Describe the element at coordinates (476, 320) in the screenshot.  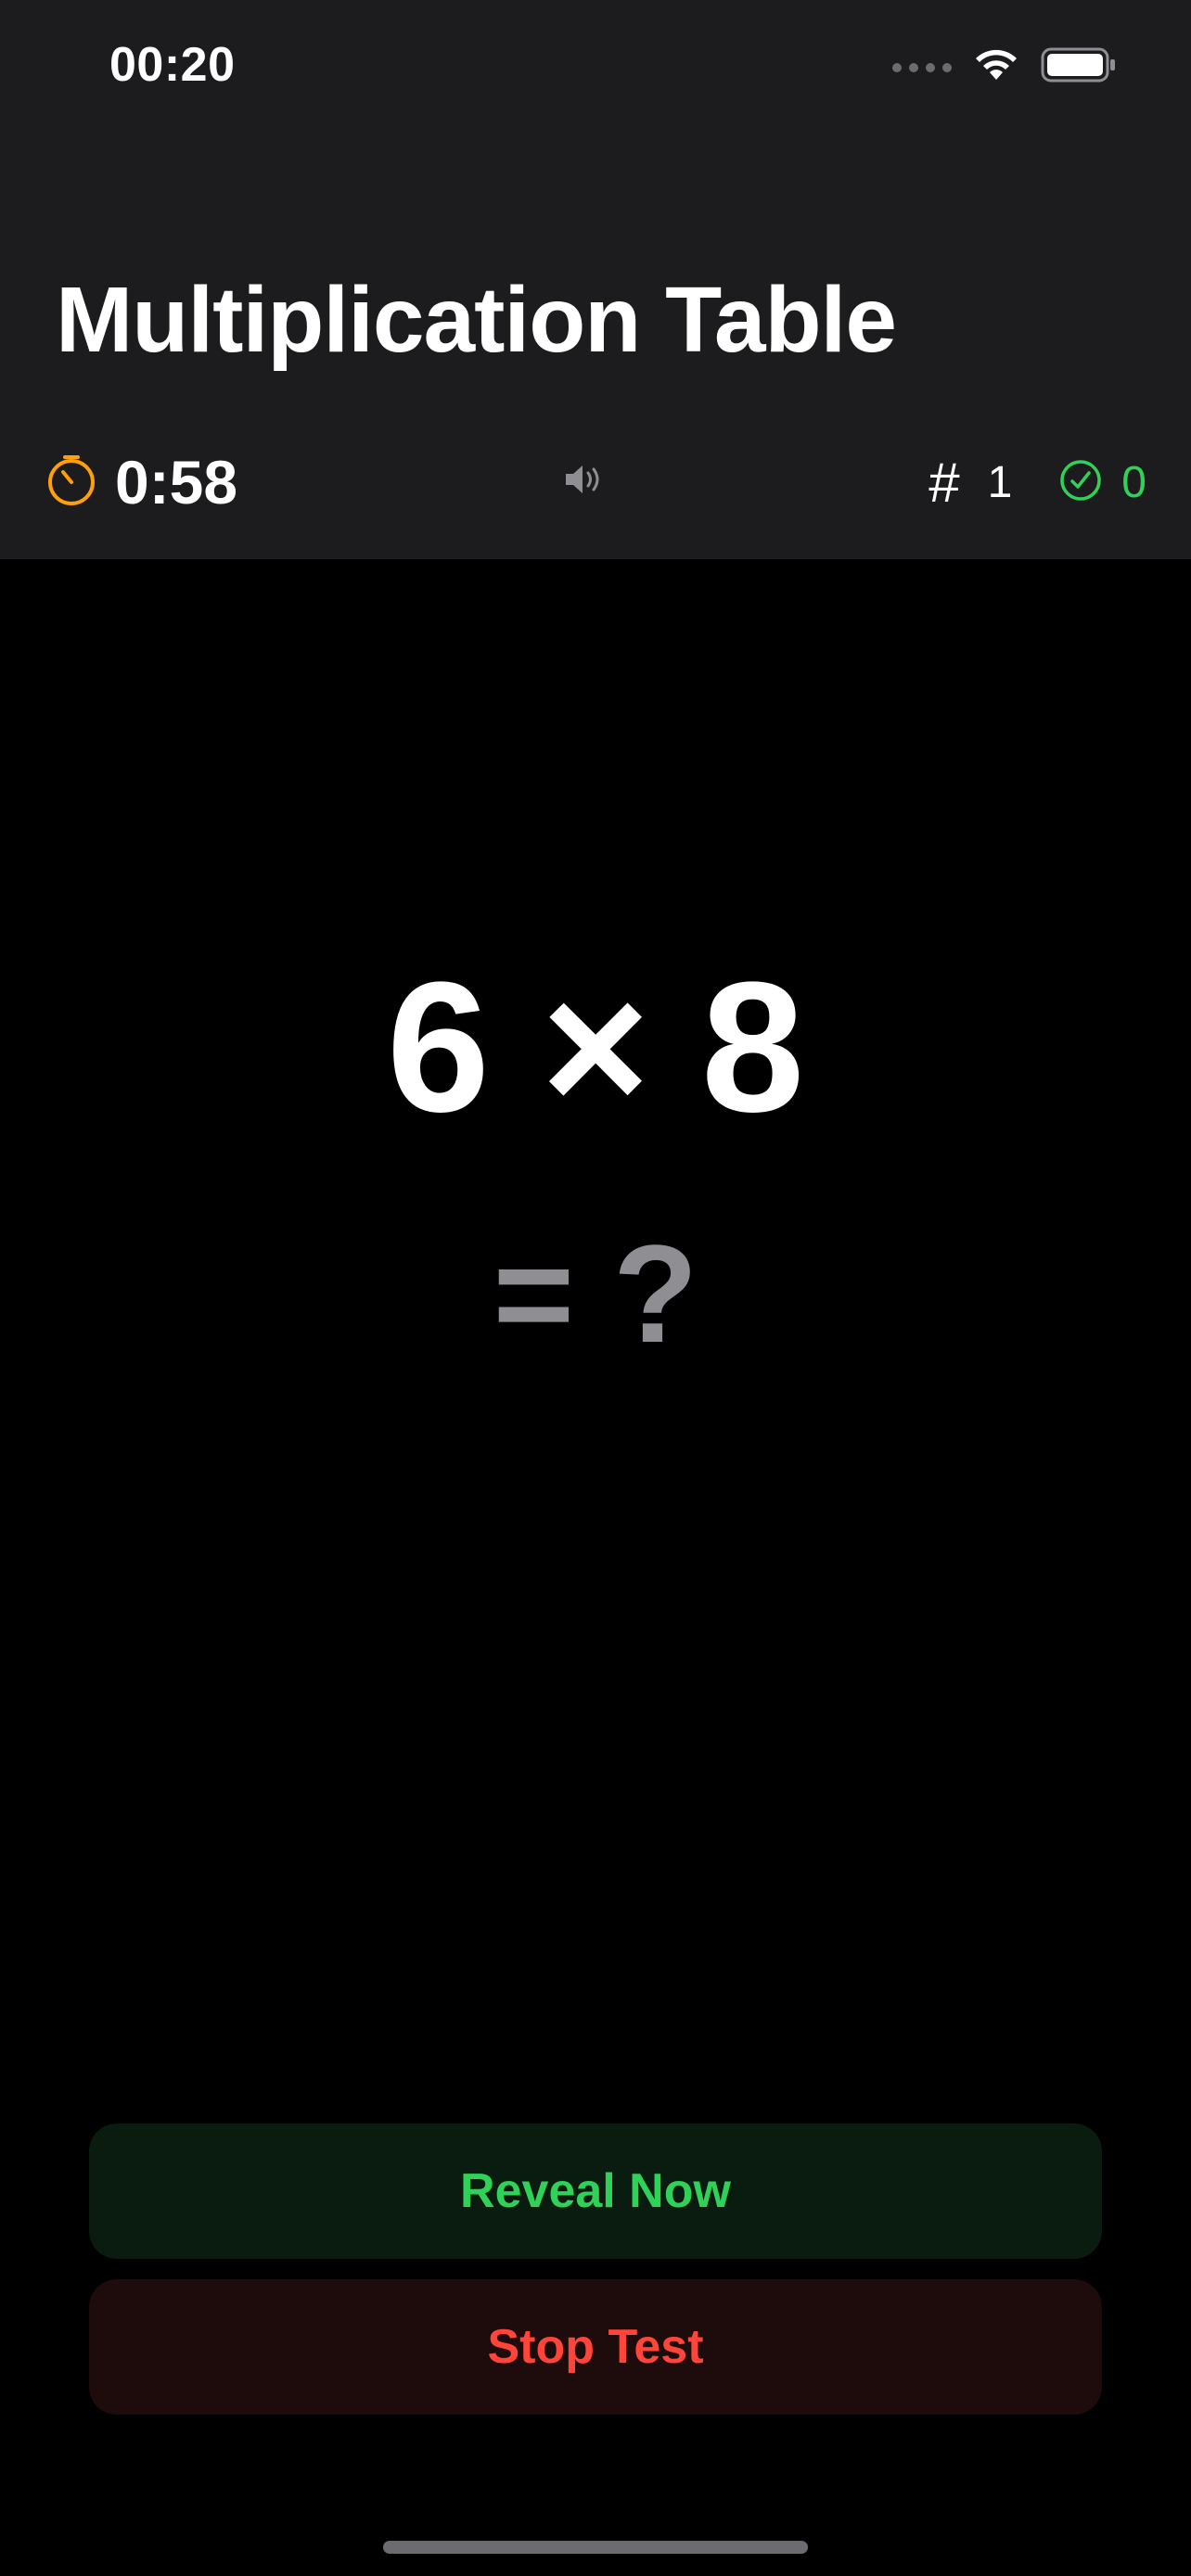
I see `page-title: Multiplication Table` at that location.